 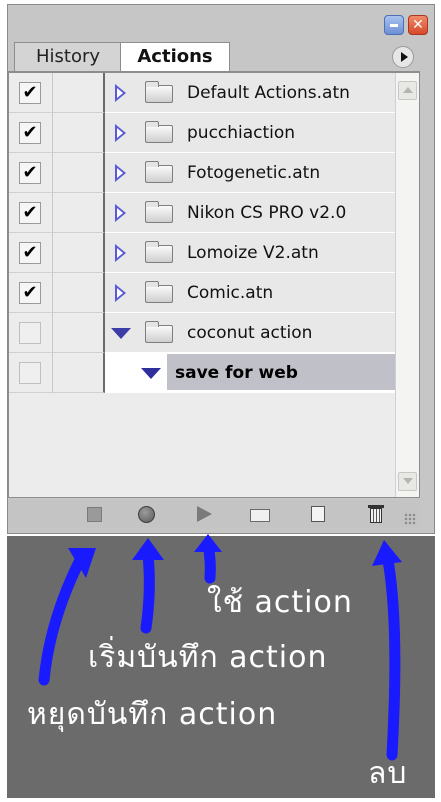 What do you see at coordinates (152, 714) in the screenshot?
I see `stop-record-label: หยุดบันทึก action` at bounding box center [152, 714].